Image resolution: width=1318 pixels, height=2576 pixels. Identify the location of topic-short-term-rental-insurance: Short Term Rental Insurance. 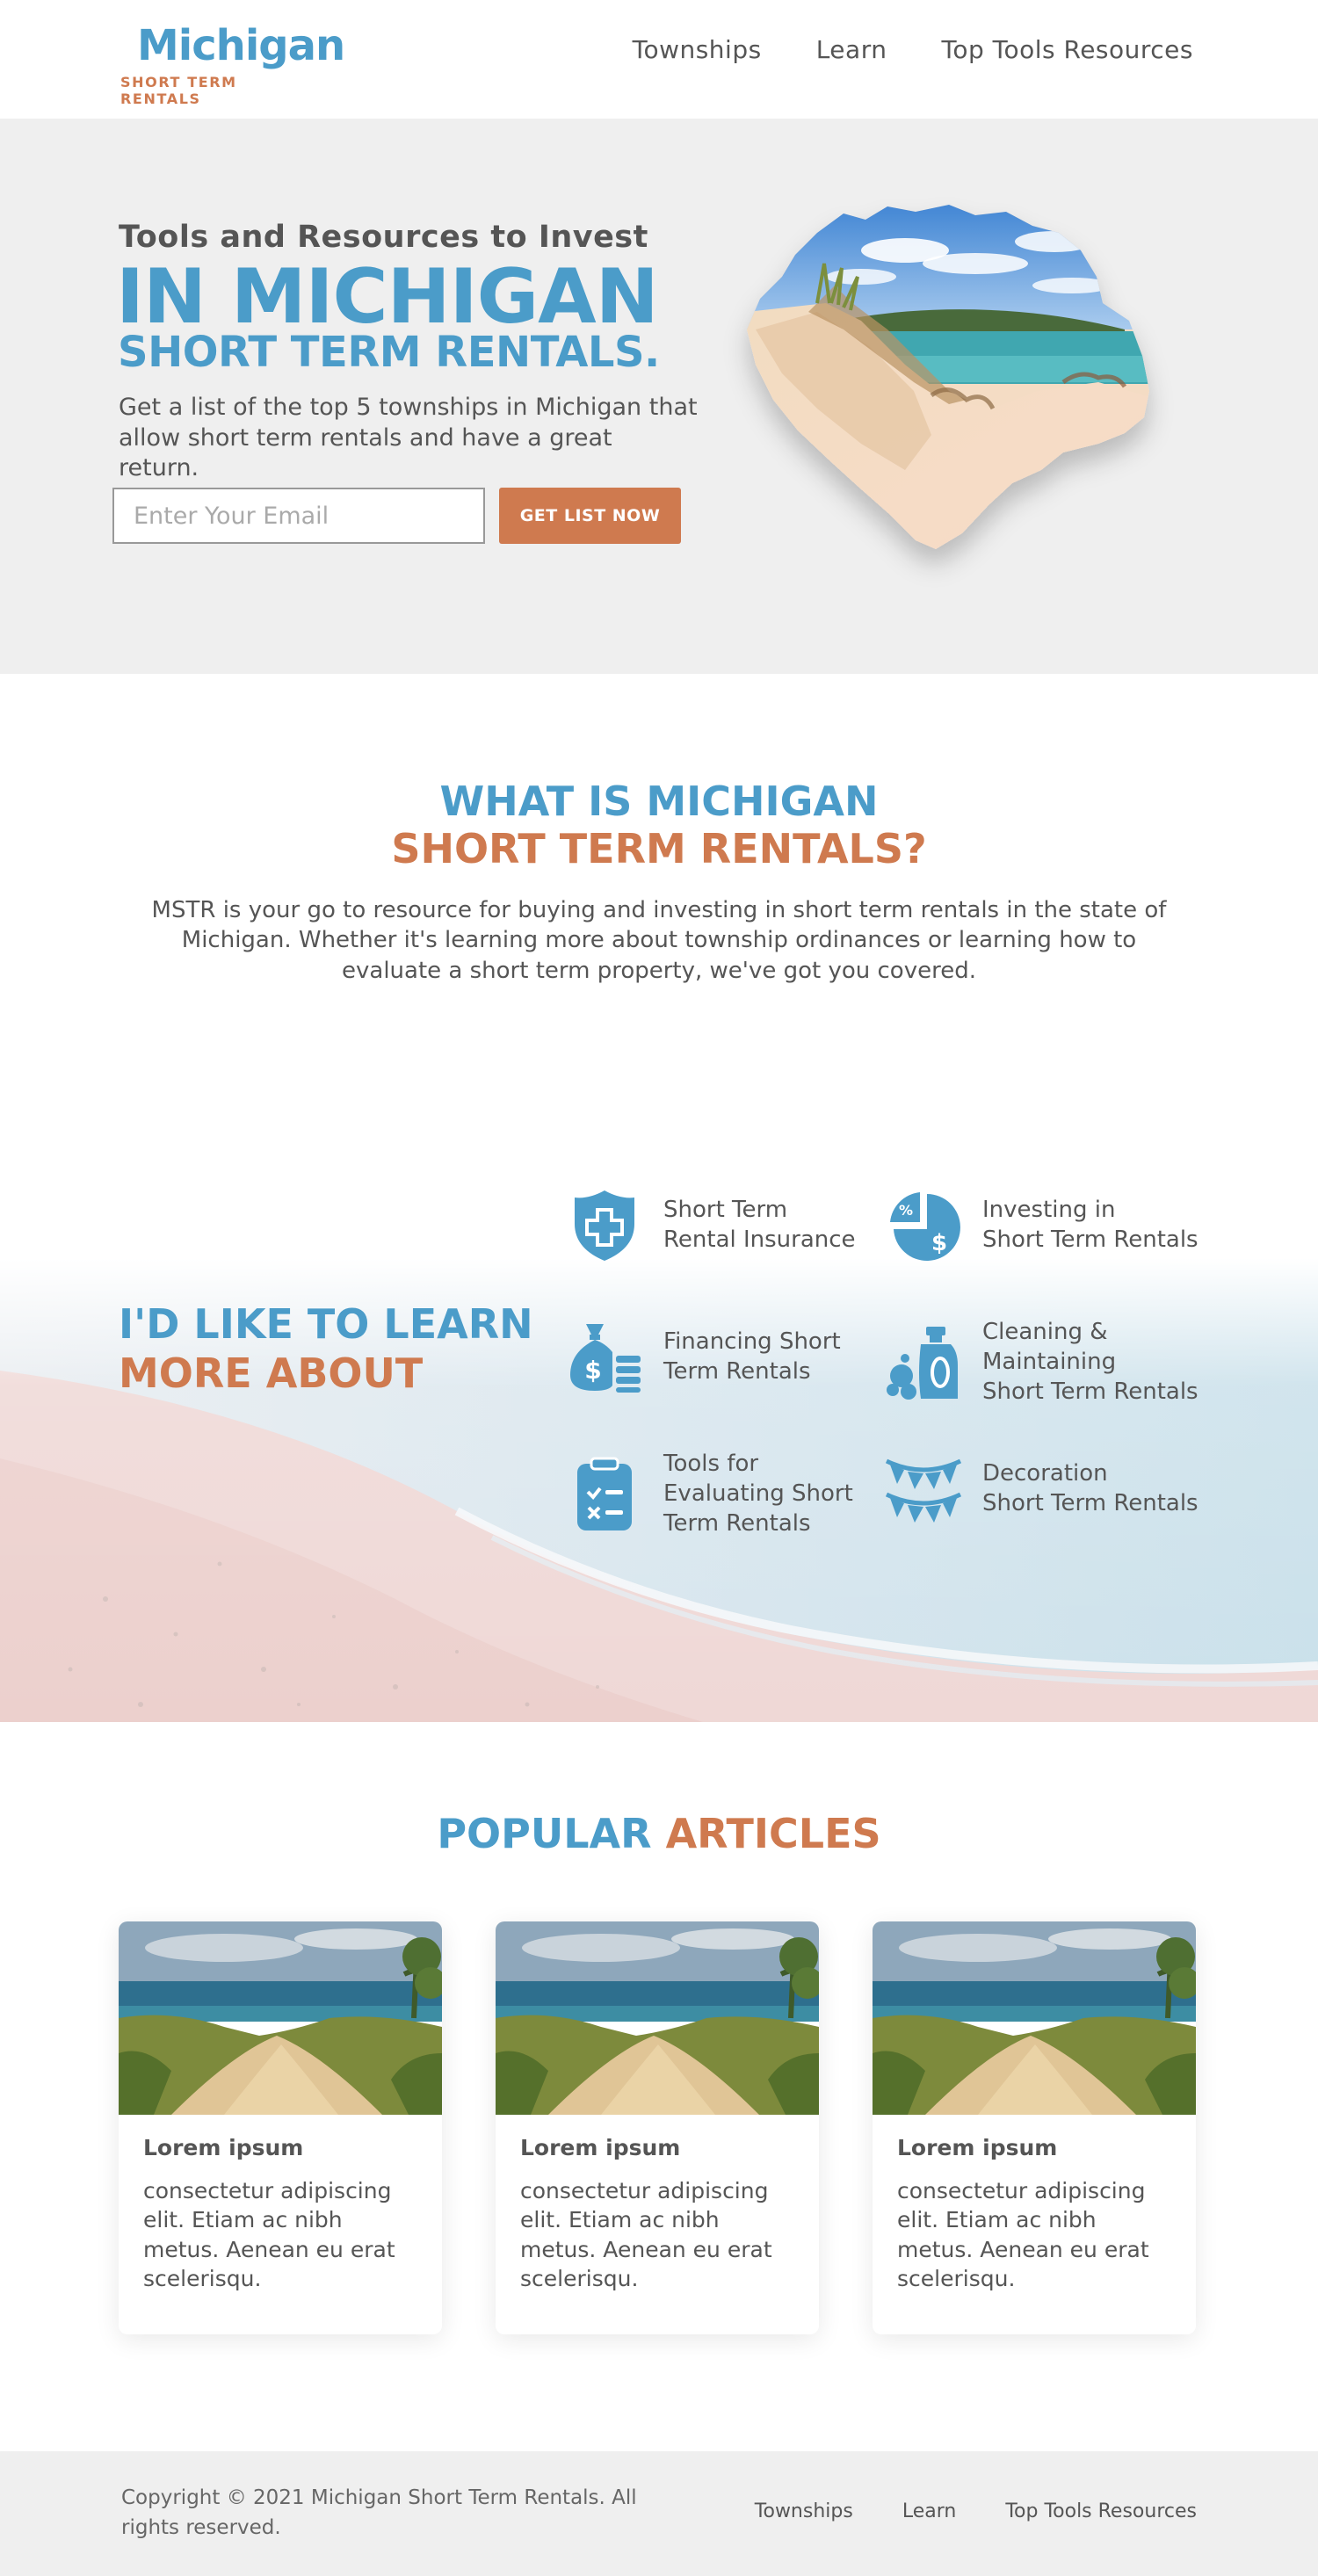
(711, 1225).